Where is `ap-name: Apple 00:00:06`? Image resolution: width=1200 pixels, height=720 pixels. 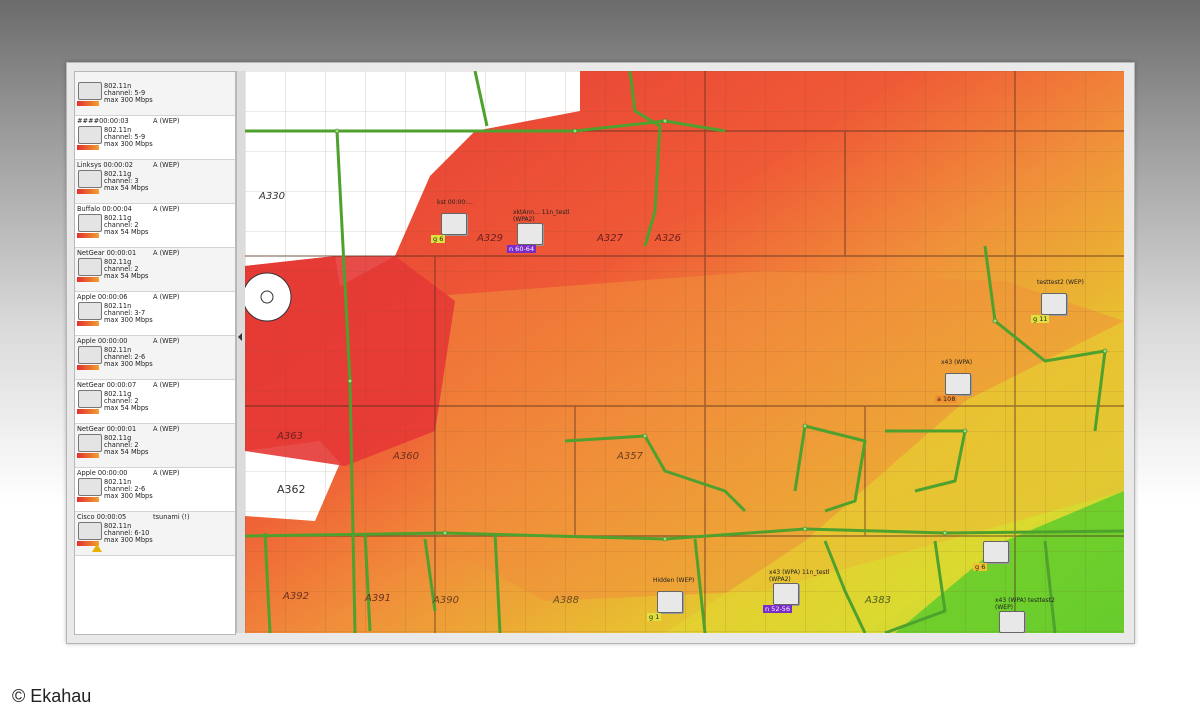 ap-name: Apple 00:00:06 is located at coordinates (102, 297).